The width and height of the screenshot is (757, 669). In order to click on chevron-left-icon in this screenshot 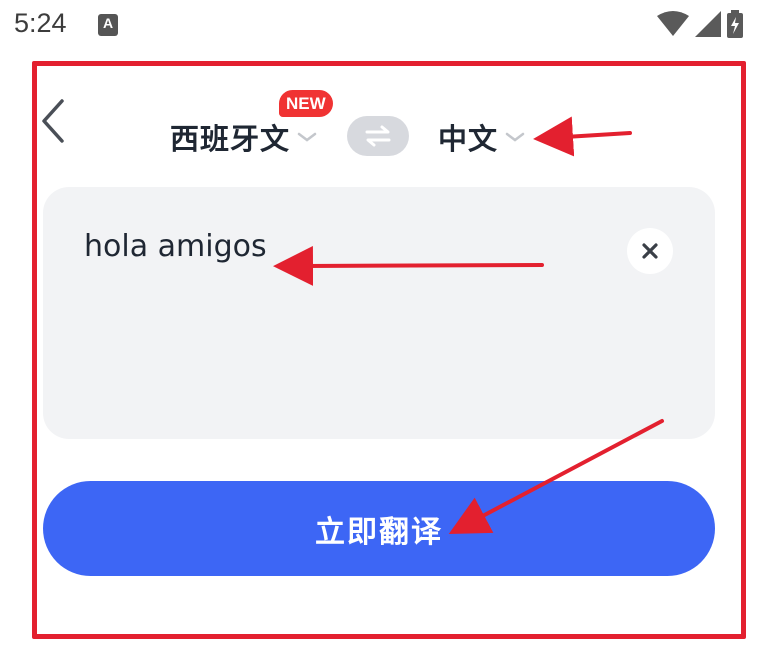, I will do `click(53, 121)`.